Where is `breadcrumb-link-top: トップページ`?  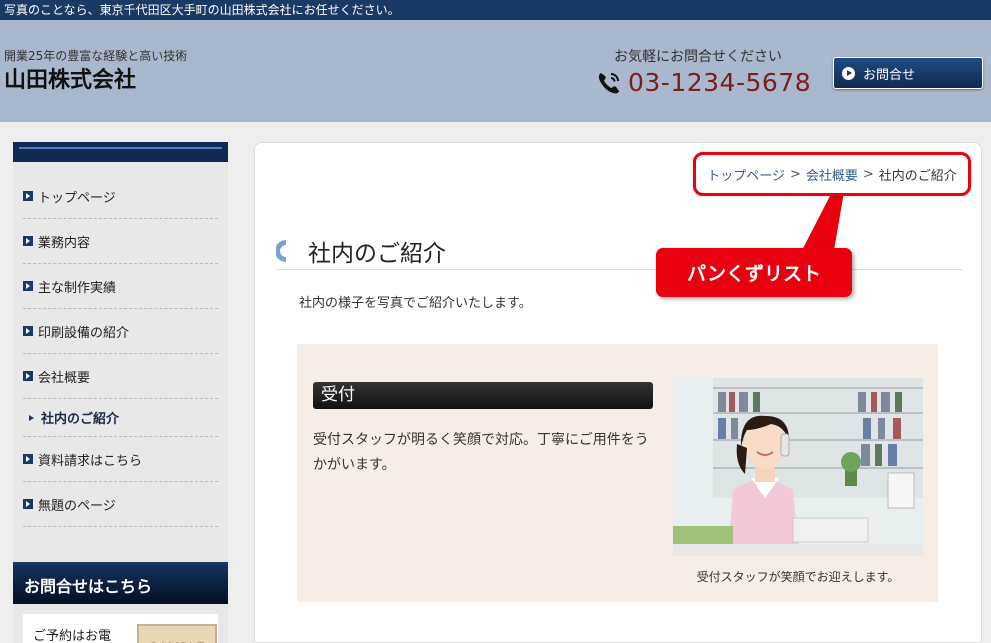 breadcrumb-link-top: トップページ is located at coordinates (746, 174).